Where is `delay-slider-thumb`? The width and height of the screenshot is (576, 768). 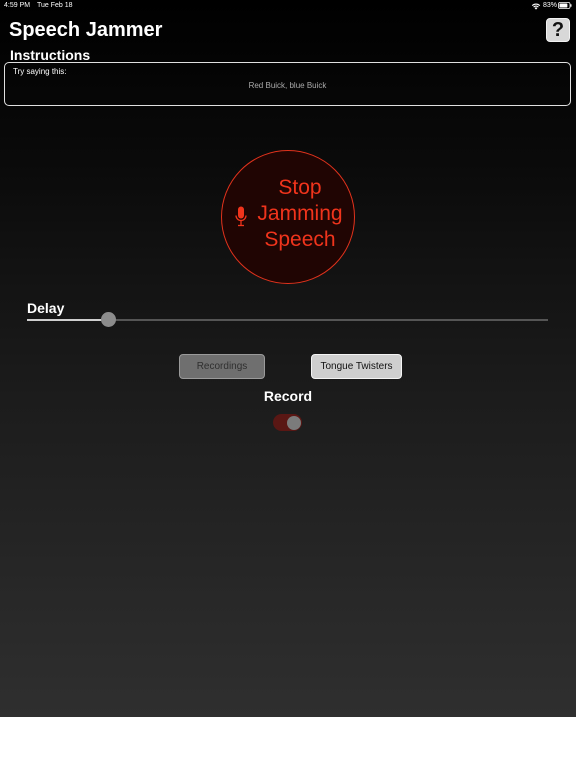 delay-slider-thumb is located at coordinates (108, 319).